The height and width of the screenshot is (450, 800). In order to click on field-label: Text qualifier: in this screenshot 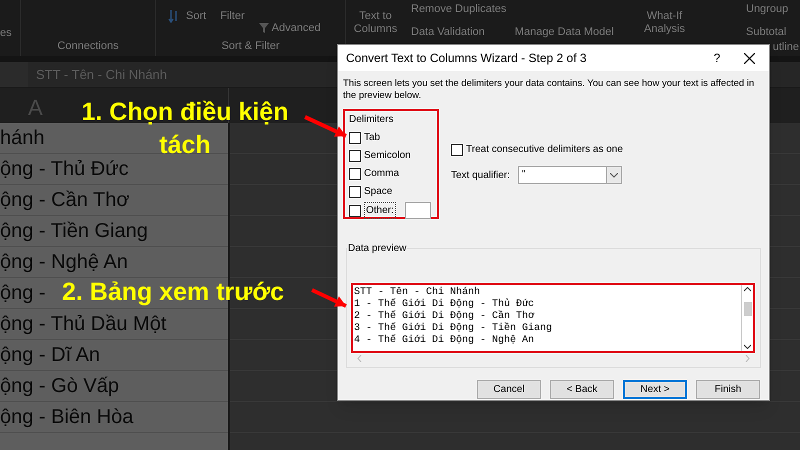, I will do `click(480, 175)`.